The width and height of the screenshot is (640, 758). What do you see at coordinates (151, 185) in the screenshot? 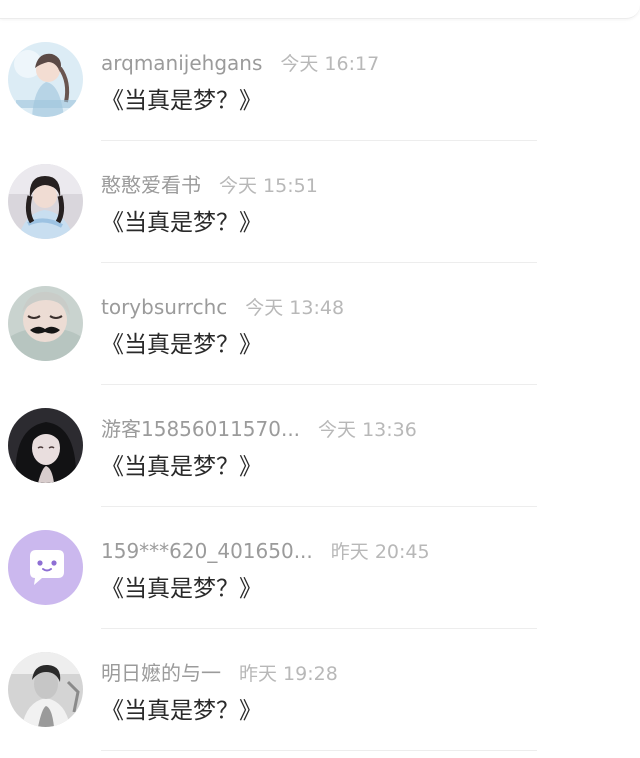
I see `username: 憨憨爱看书` at bounding box center [151, 185].